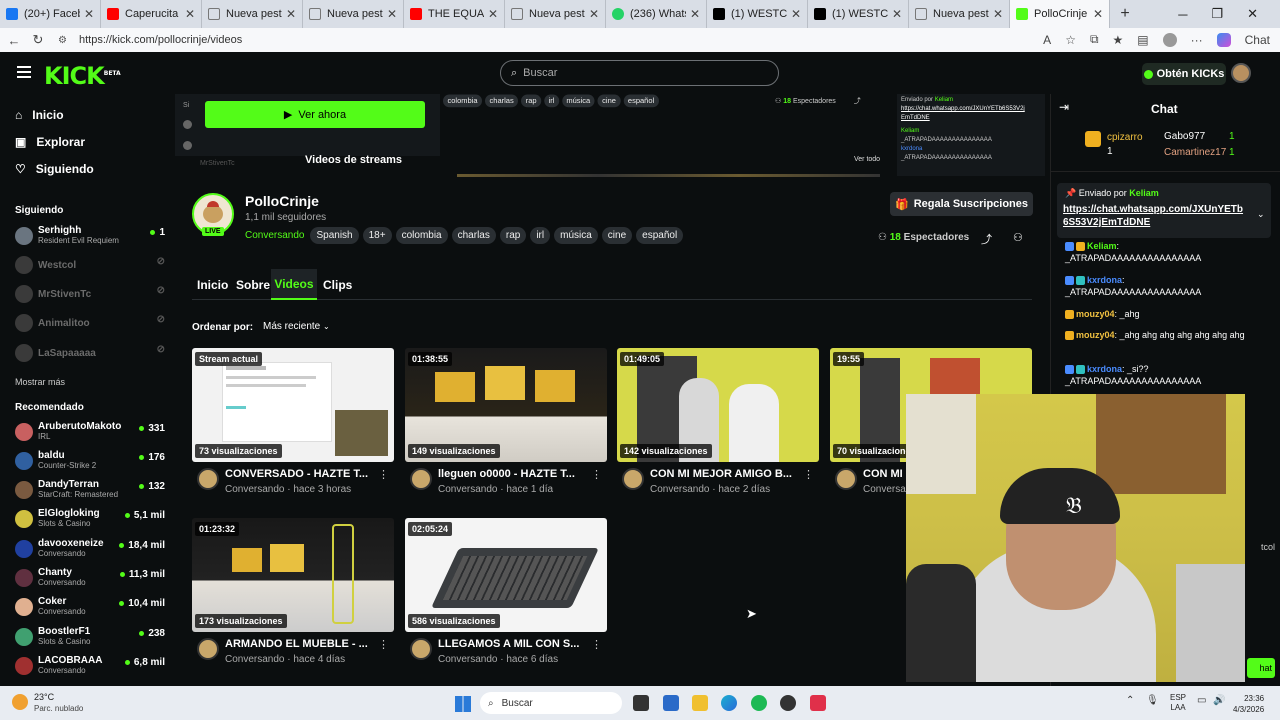  Describe the element at coordinates (315, 114) in the screenshot. I see `watch-now-button: ▶ Ver ahora` at that location.